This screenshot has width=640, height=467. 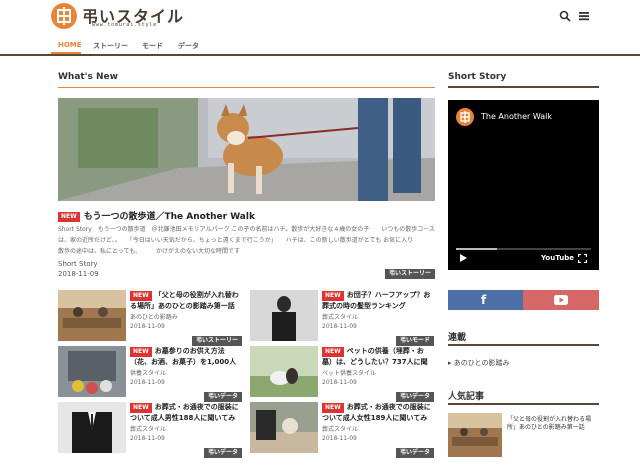 I want to click on nav-active-indicator, so click(x=66, y=53).